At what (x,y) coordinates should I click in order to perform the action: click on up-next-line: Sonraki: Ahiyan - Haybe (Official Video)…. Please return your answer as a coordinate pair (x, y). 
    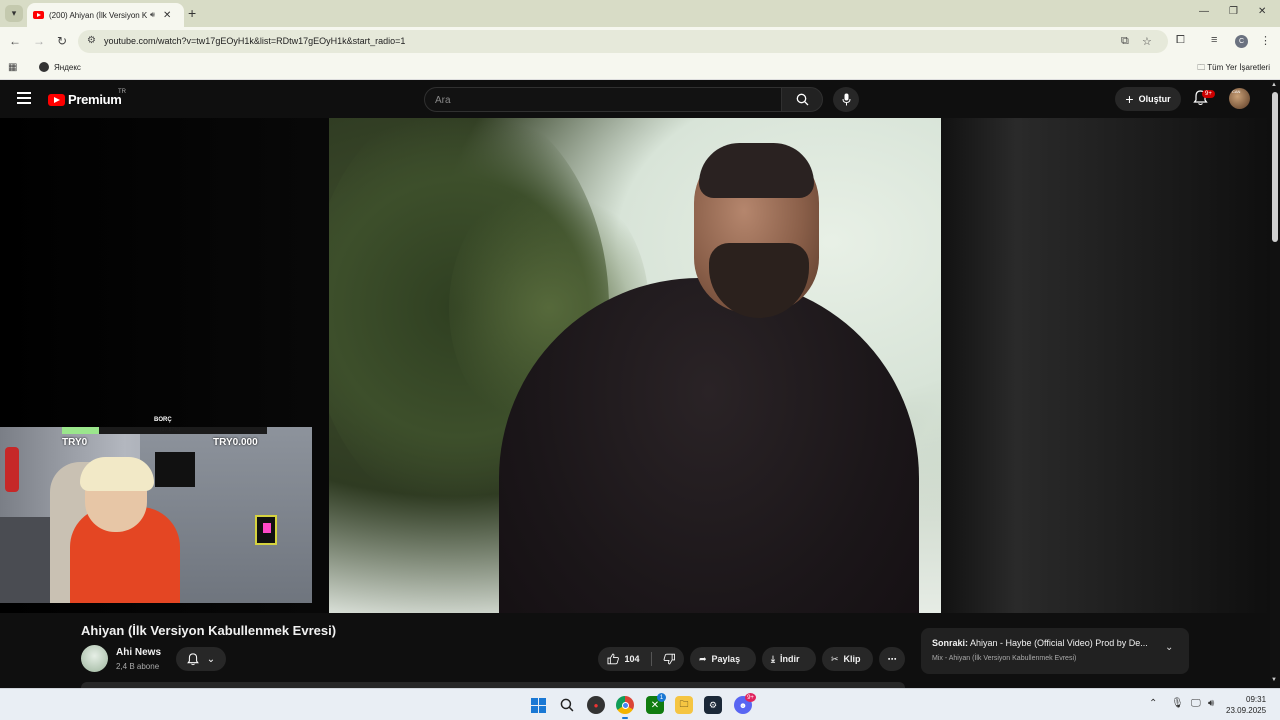
    Looking at the image, I should click on (1040, 643).